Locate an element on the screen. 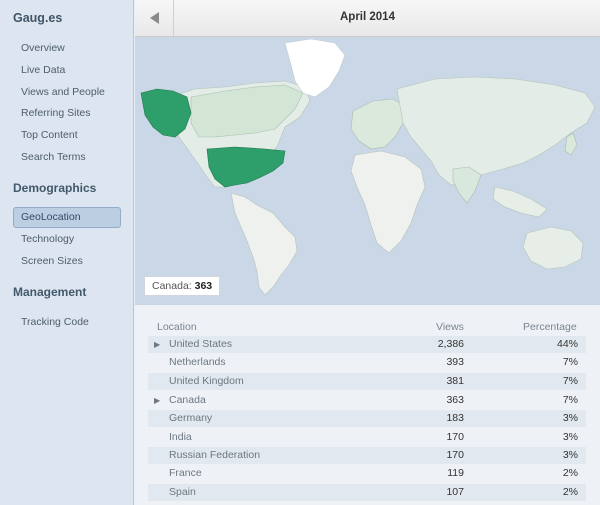 Image resolution: width=600 pixels, height=505 pixels. table-row: United Kingdom 381 7% is located at coordinates (367, 381).